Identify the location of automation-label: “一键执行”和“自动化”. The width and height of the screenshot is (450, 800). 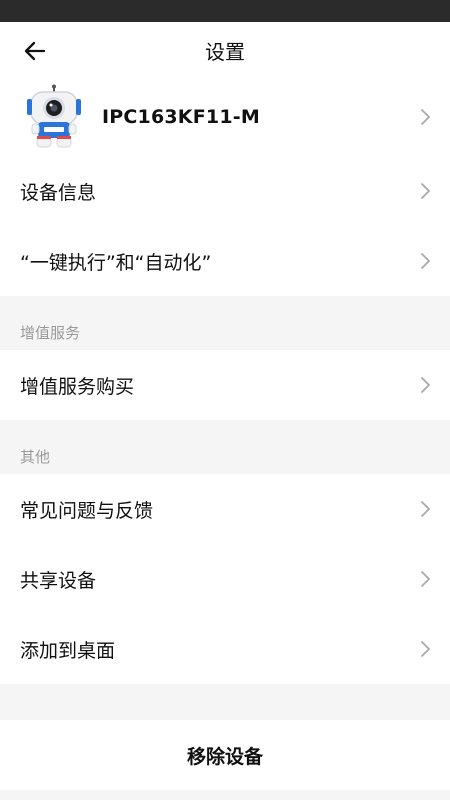
(116, 262).